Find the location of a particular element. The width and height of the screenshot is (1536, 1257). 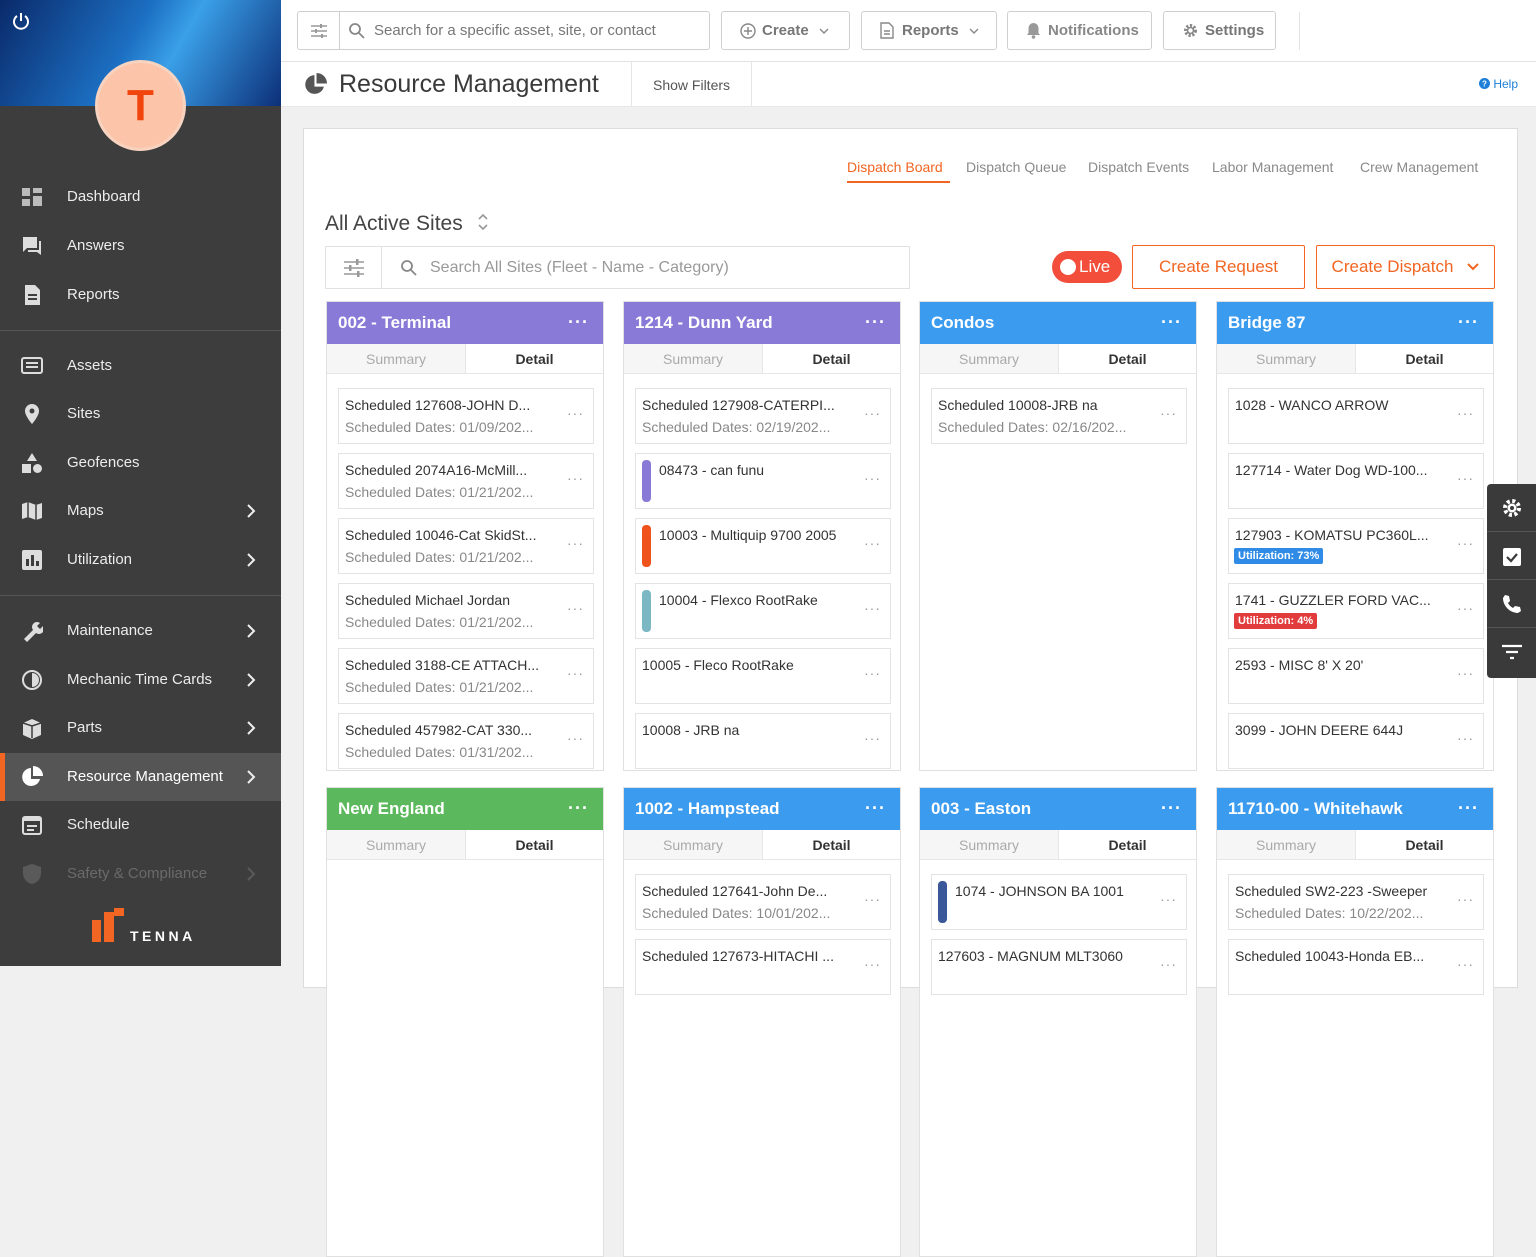

sidebar-item-maintenance: Maintenance is located at coordinates (140, 631).